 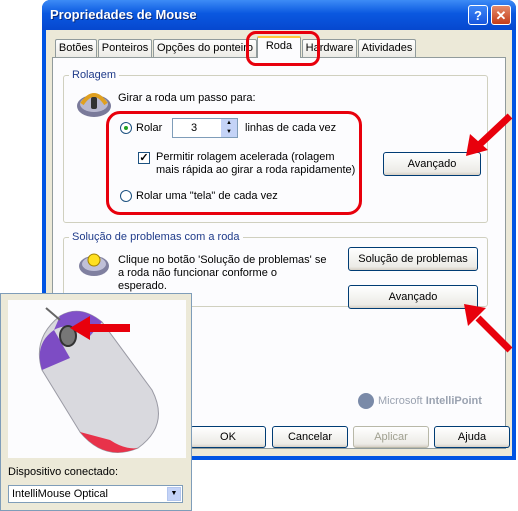 What do you see at coordinates (100, 328) in the screenshot?
I see `arrow-wheel-icon` at bounding box center [100, 328].